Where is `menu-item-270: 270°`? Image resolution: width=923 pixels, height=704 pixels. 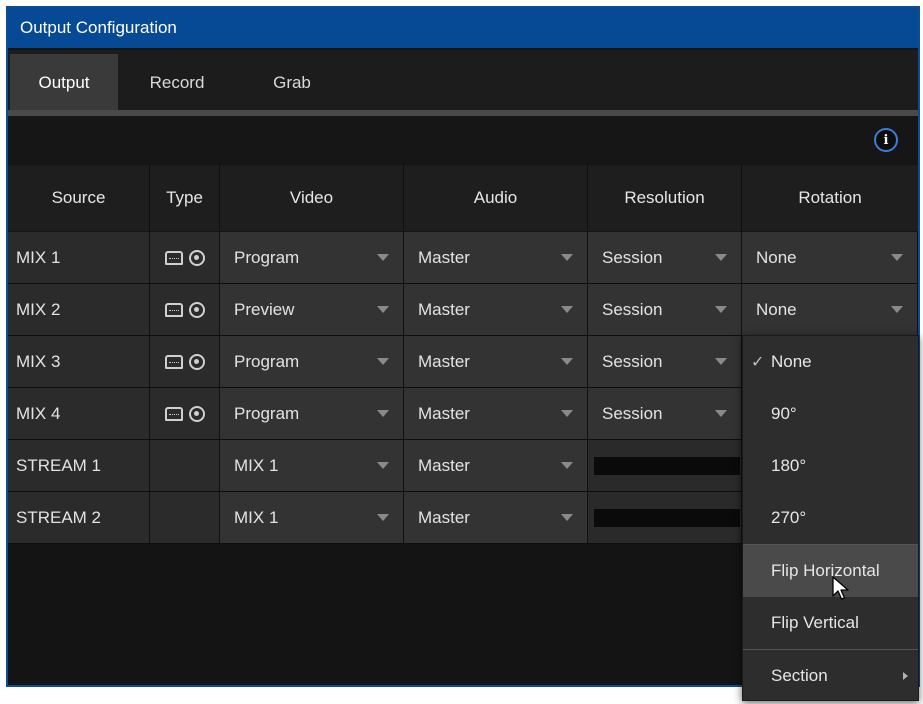
menu-item-270: 270° is located at coordinates (830, 518).